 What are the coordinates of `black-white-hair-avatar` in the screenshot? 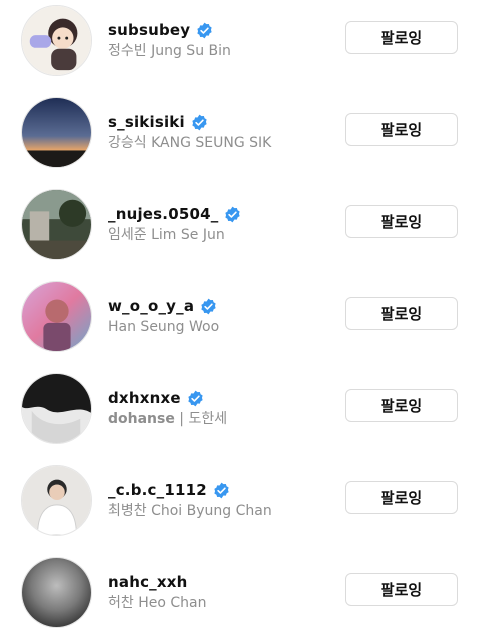 It's located at (56, 408).